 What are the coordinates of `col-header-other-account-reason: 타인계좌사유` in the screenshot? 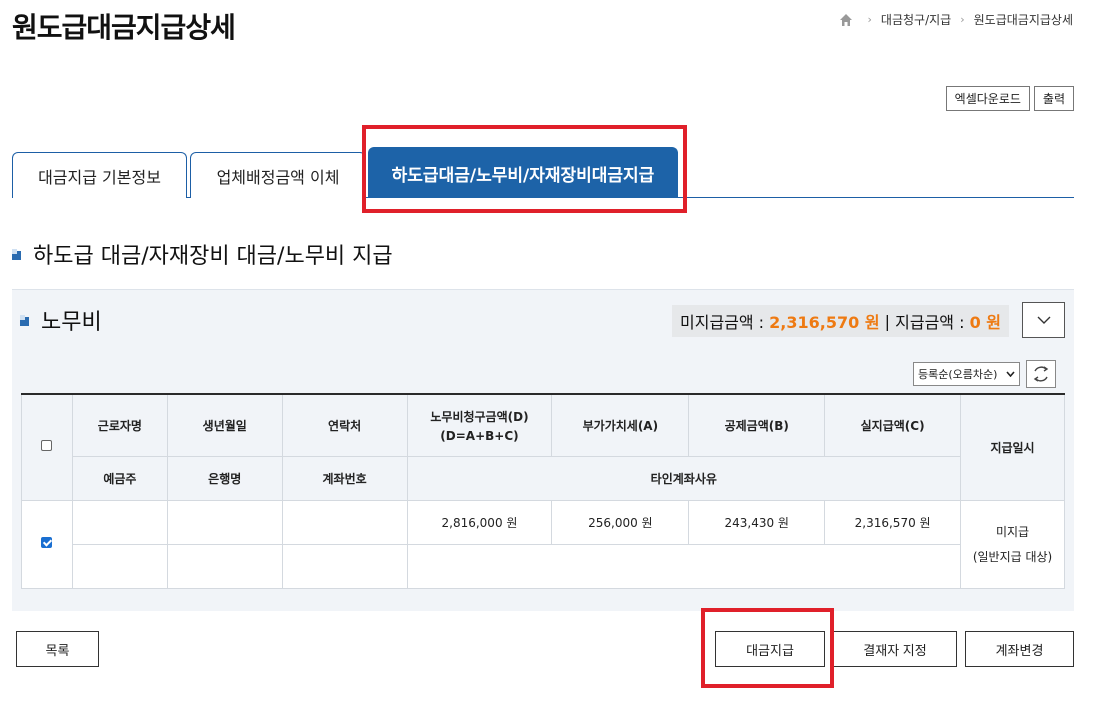 It's located at (684, 478).